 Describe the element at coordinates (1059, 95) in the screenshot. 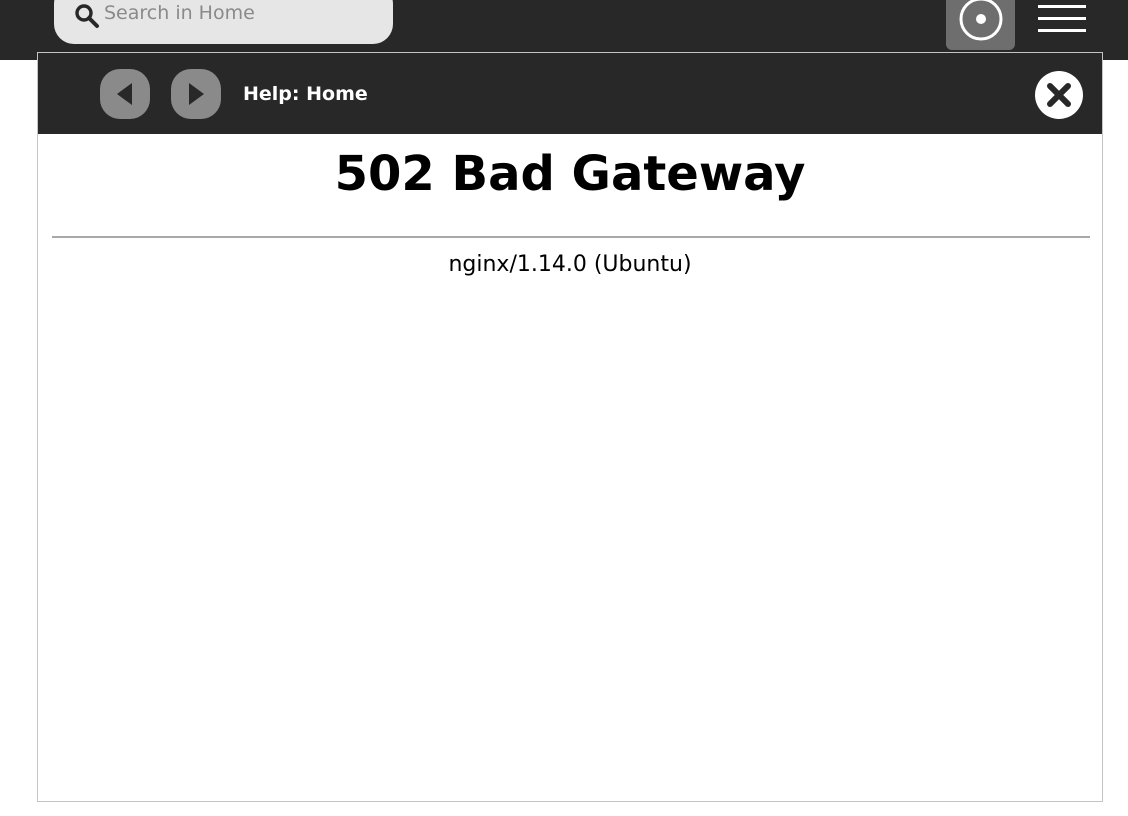

I see `close-button` at that location.